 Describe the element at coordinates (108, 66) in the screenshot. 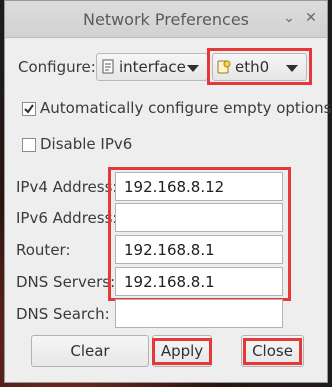

I see `interface-icon` at that location.